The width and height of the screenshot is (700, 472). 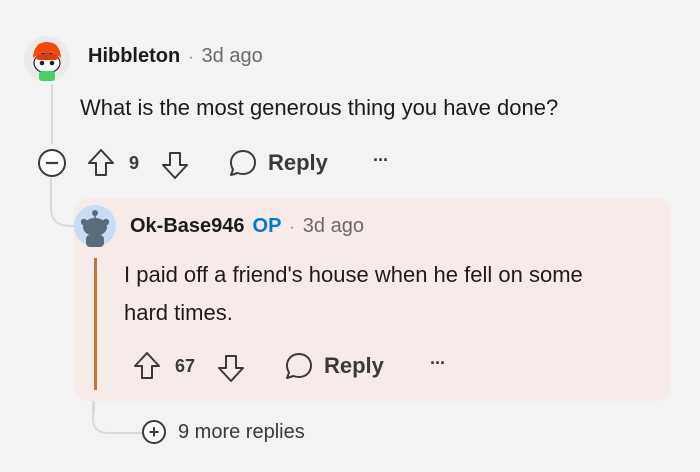 I want to click on vote-count: 9, so click(x=134, y=163).